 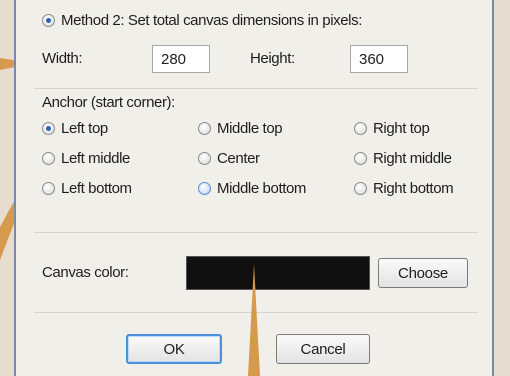 What do you see at coordinates (278, 273) in the screenshot?
I see `canvas-color-swatch` at bounding box center [278, 273].